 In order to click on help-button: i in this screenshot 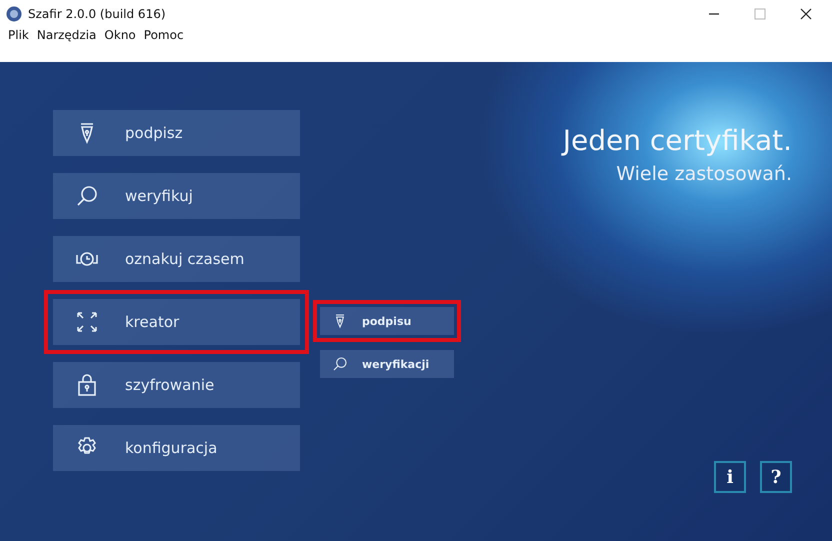, I will do `click(730, 477)`.